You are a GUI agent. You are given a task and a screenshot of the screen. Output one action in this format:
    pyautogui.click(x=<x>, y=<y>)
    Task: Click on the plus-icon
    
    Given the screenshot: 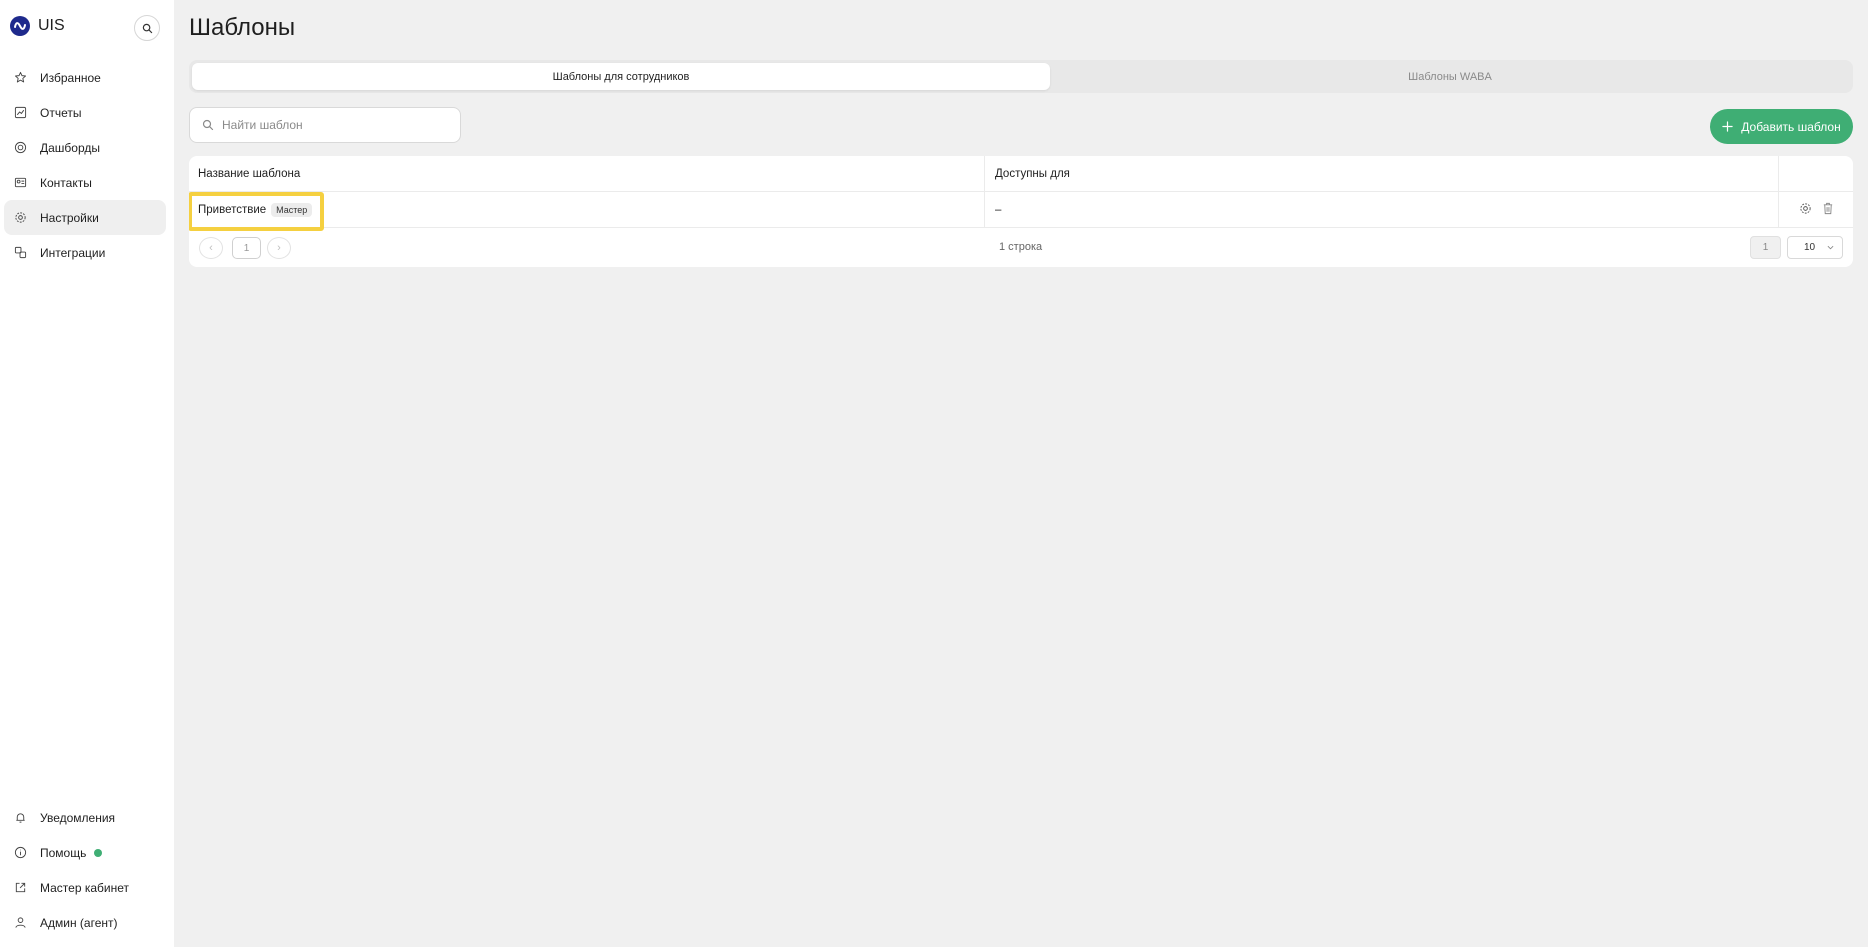 What is the action you would take?
    pyautogui.click(x=1727, y=126)
    